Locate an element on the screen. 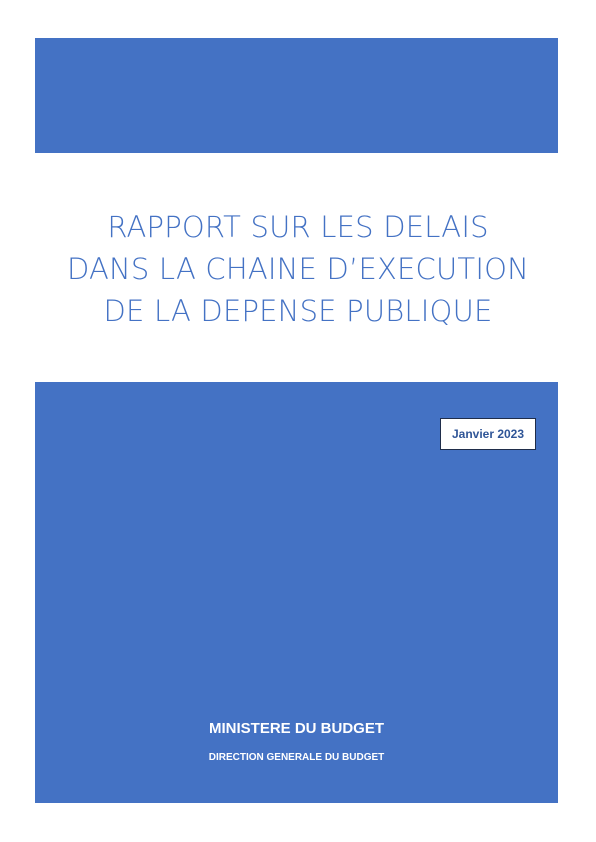 The height and width of the screenshot is (842, 596). top-banner is located at coordinates (296, 95).